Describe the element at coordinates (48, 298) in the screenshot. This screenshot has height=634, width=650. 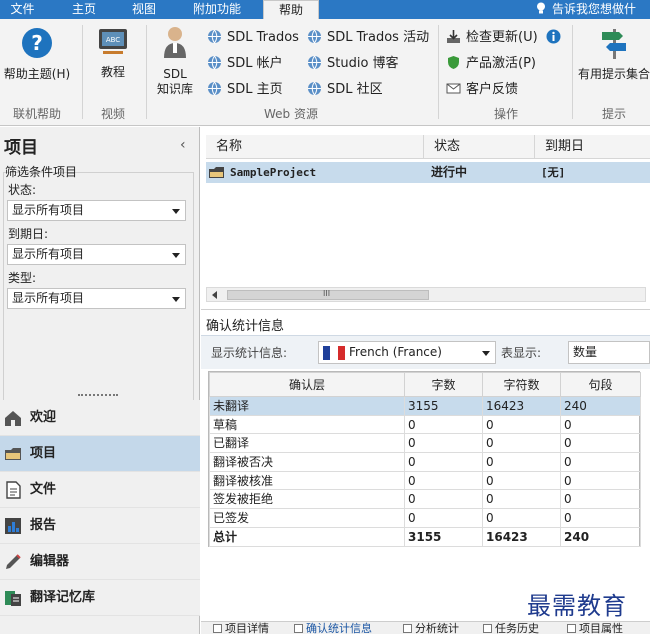
I see `type-filter-value: 显示所有项目` at that location.